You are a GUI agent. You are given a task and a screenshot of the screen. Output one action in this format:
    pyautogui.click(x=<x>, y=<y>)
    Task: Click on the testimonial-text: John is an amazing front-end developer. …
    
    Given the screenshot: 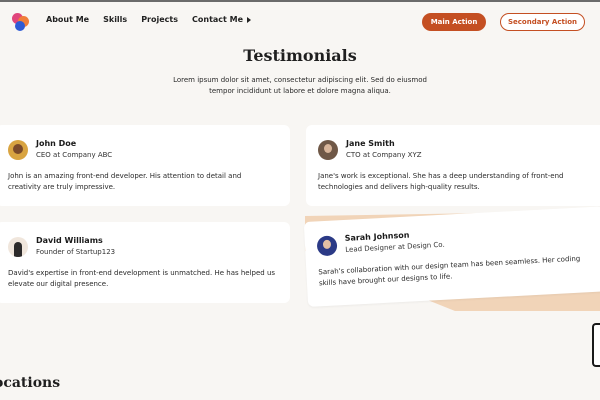 What is the action you would take?
    pyautogui.click(x=125, y=181)
    